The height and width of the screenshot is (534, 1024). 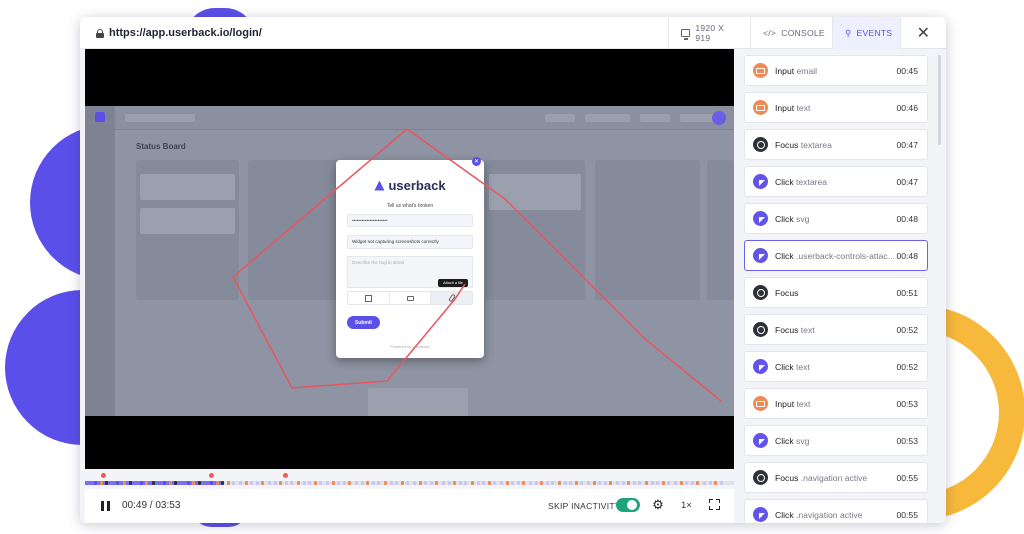 What do you see at coordinates (363, 322) in the screenshot?
I see `submit-button: Submit` at bounding box center [363, 322].